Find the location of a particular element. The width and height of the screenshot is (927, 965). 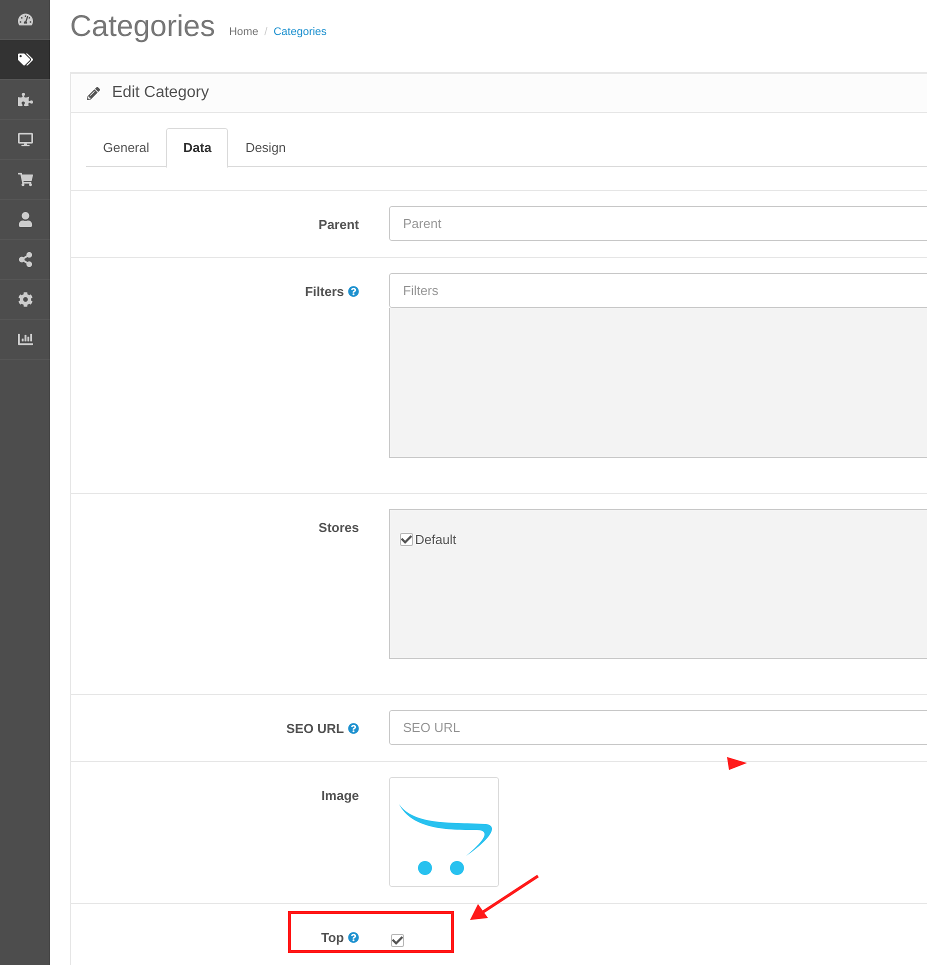

share-icon is located at coordinates (25, 259).